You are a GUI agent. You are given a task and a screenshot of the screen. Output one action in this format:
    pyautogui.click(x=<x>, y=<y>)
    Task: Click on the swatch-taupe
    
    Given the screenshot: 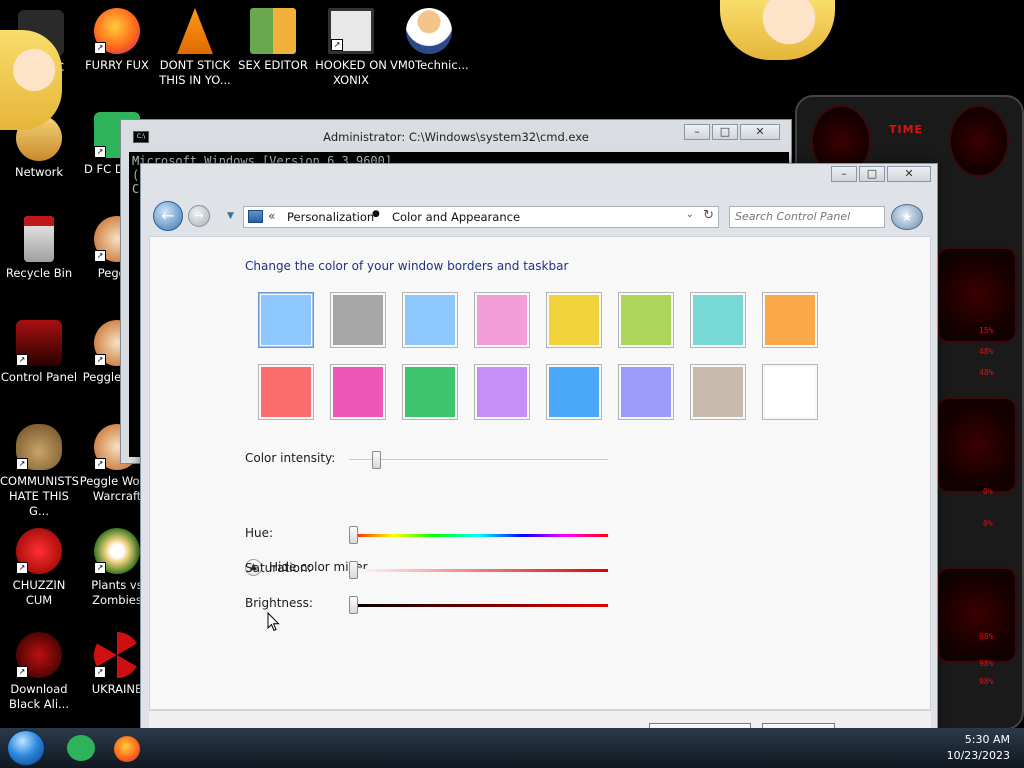 What is the action you would take?
    pyautogui.click(x=718, y=392)
    